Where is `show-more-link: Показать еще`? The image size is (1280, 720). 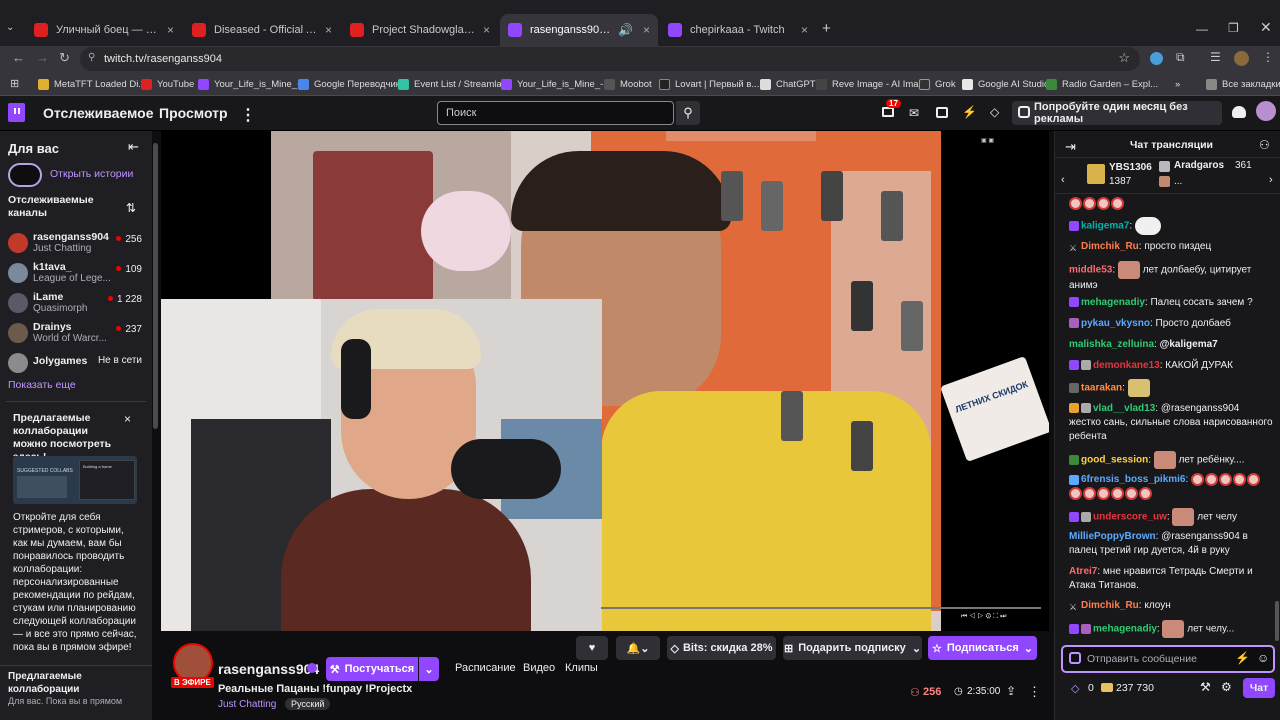 show-more-link: Показать еще is located at coordinates (42, 385).